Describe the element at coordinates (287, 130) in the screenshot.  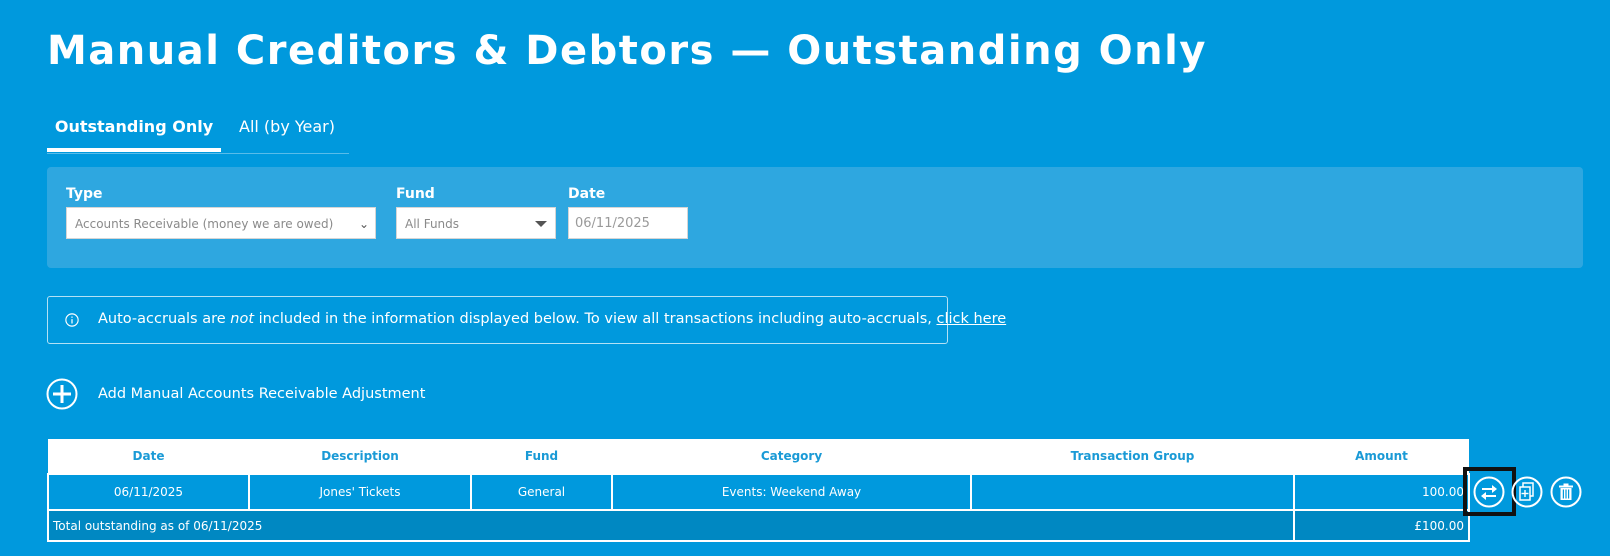
I see `tab-all-by-year: All (by Year)` at that location.